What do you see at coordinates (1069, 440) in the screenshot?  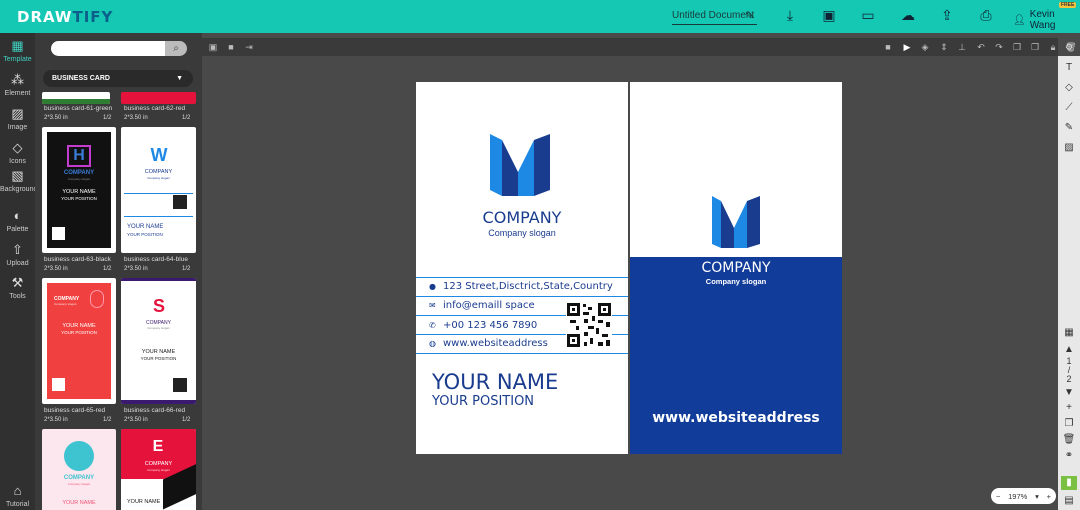 I see `delete-page-icon: 🗑︎` at bounding box center [1069, 440].